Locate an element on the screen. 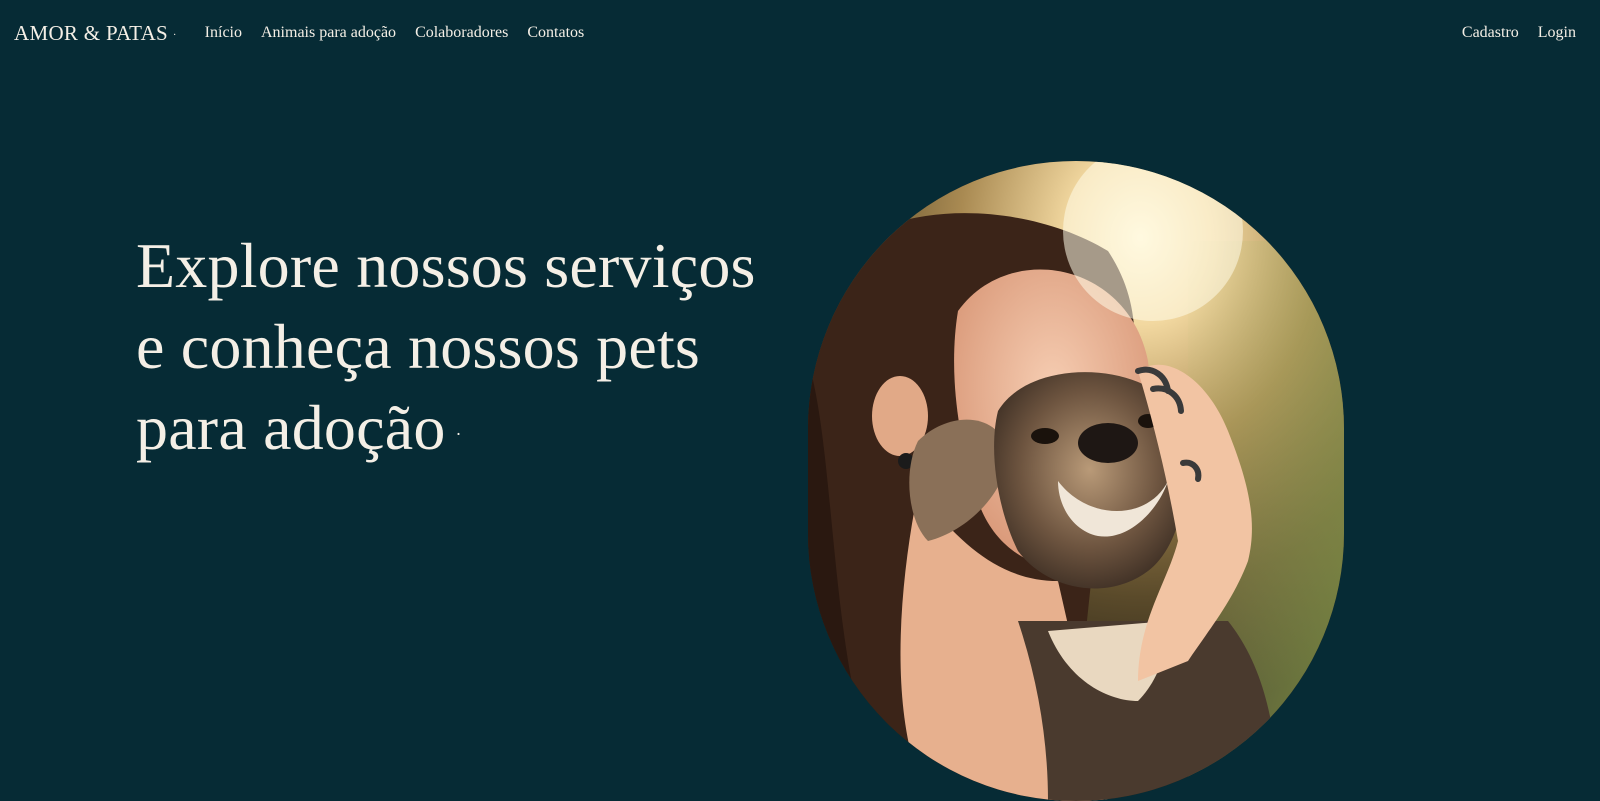 This screenshot has height=801, width=1600. hero-title-line1: Explore nossos serviços is located at coordinates (446, 265).